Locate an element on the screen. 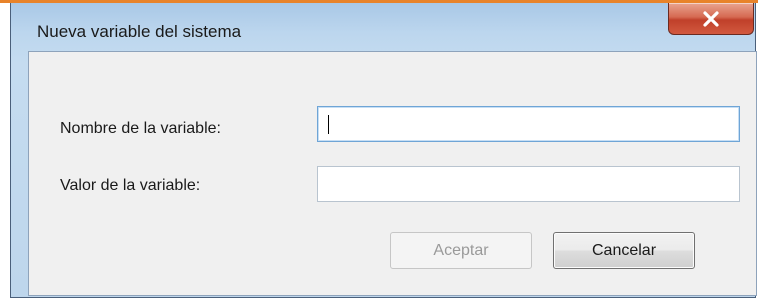 The height and width of the screenshot is (300, 758). window-title: Nueva variable del sistema is located at coordinates (139, 31).